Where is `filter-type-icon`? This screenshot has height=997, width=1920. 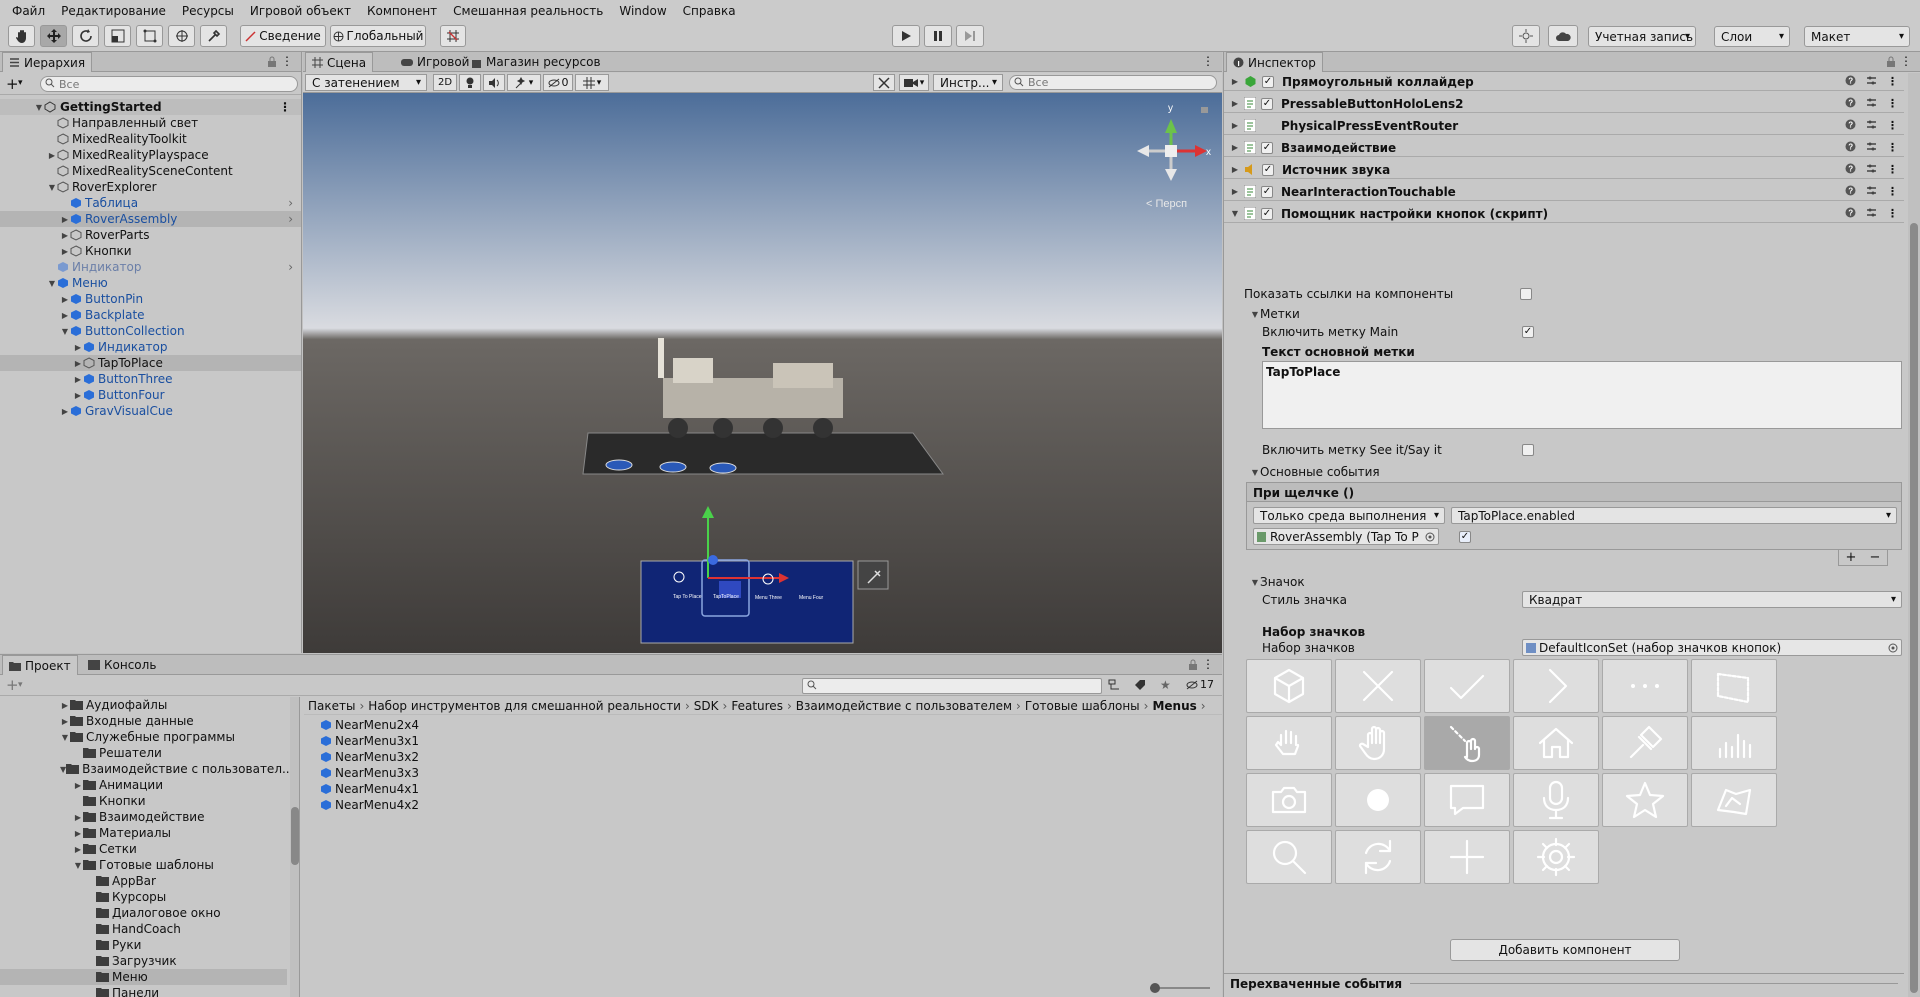 filter-type-icon is located at coordinates (1115, 685).